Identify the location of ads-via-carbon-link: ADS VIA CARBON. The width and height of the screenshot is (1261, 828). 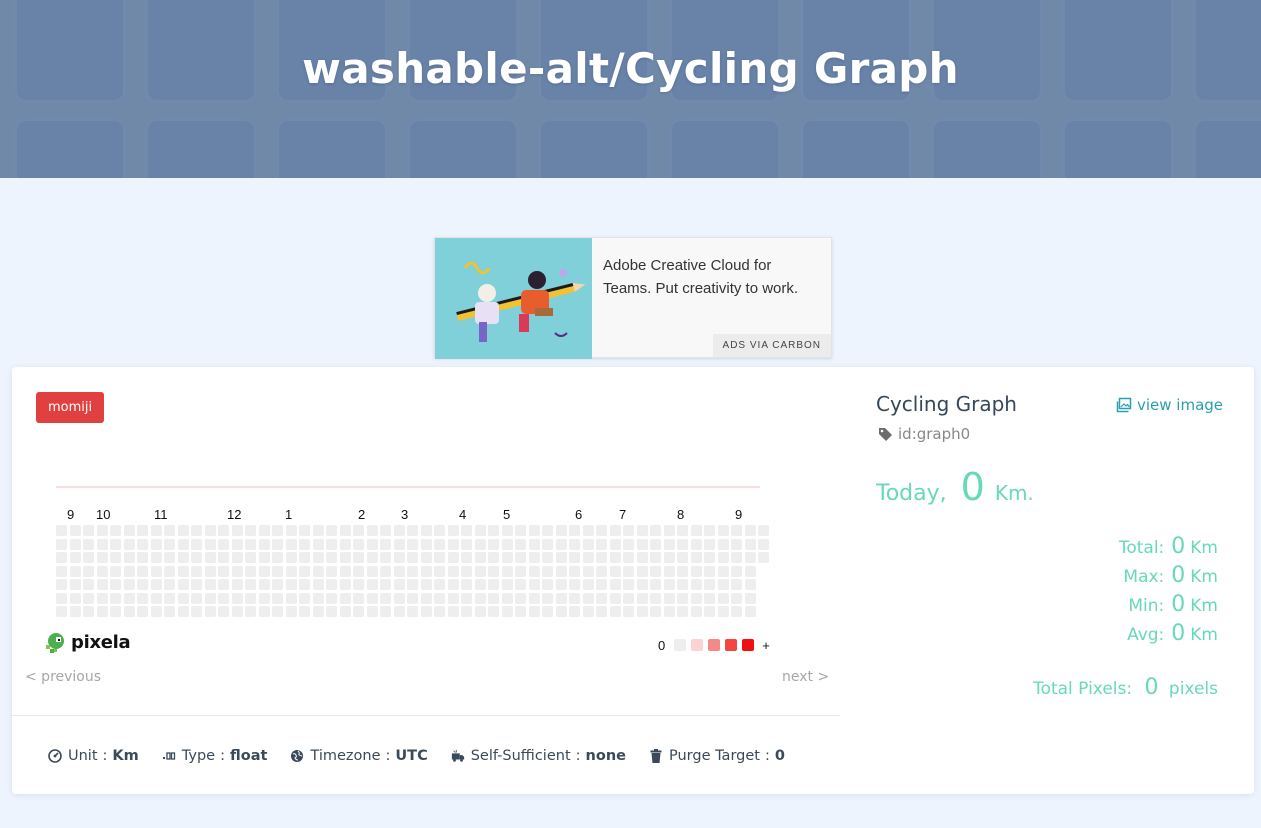
(771, 345).